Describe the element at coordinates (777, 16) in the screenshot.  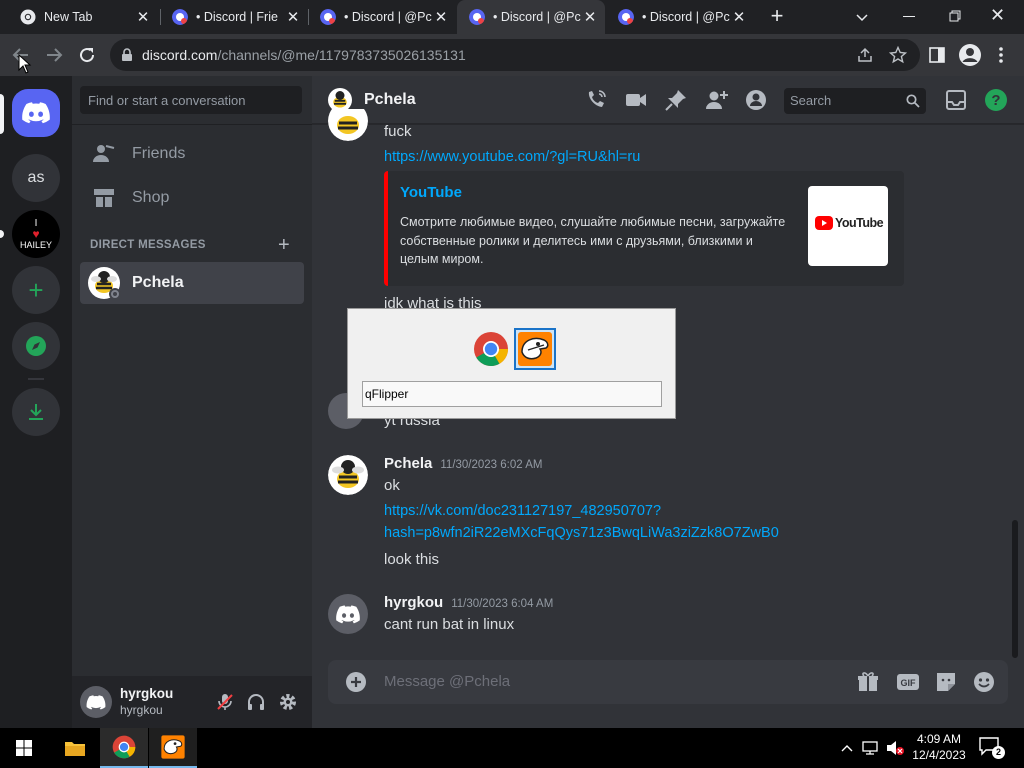
I see `new-tab-button: +` at that location.